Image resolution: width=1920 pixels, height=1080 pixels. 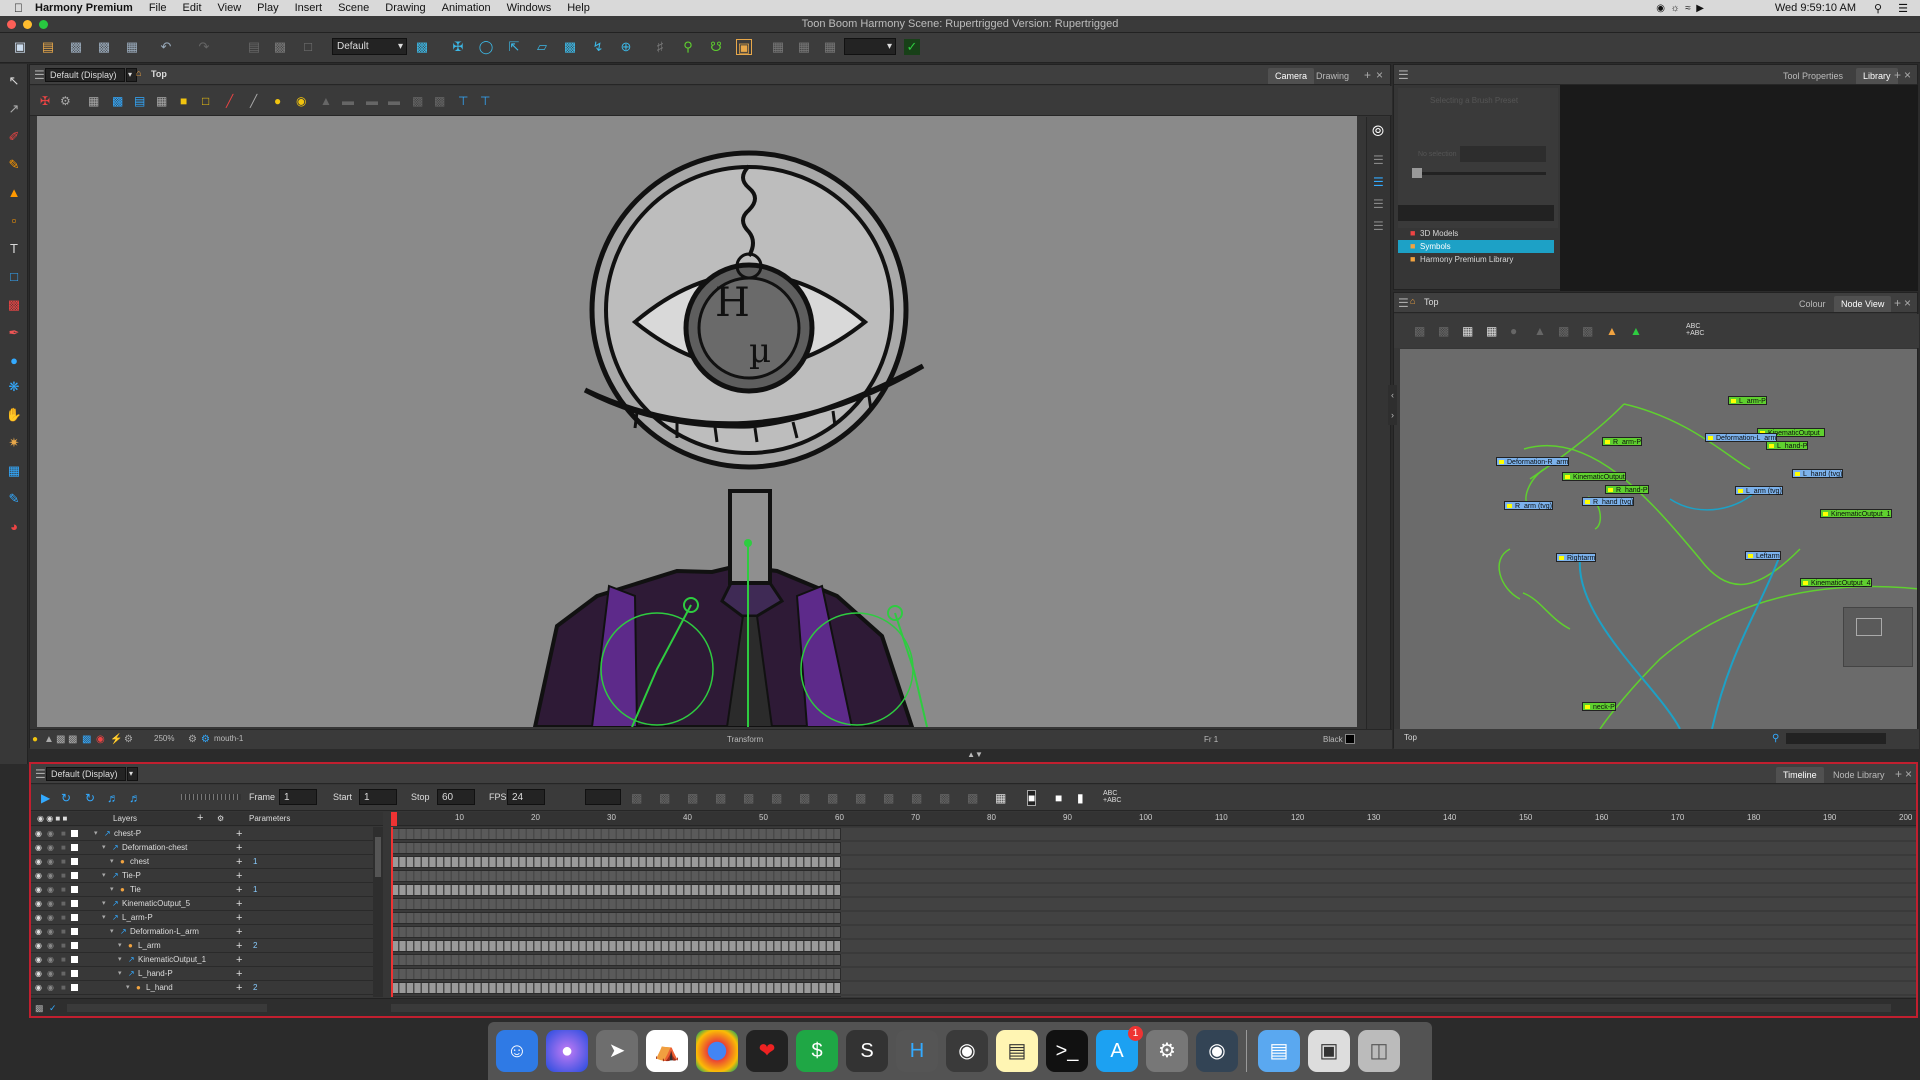 I want to click on node-search-field, so click(x=1836, y=738).